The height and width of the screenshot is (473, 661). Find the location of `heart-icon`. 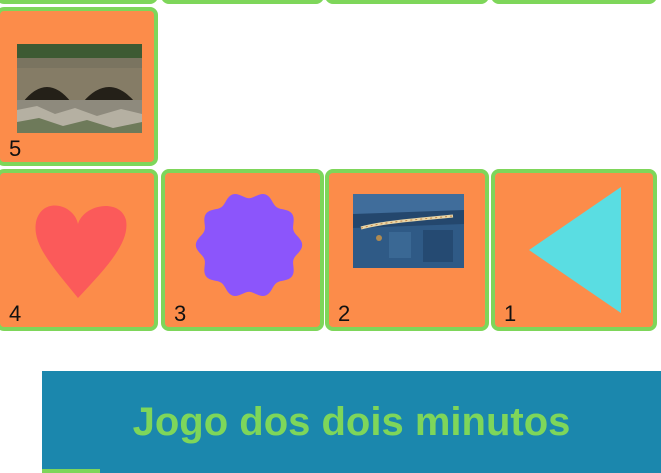

heart-icon is located at coordinates (81, 251).